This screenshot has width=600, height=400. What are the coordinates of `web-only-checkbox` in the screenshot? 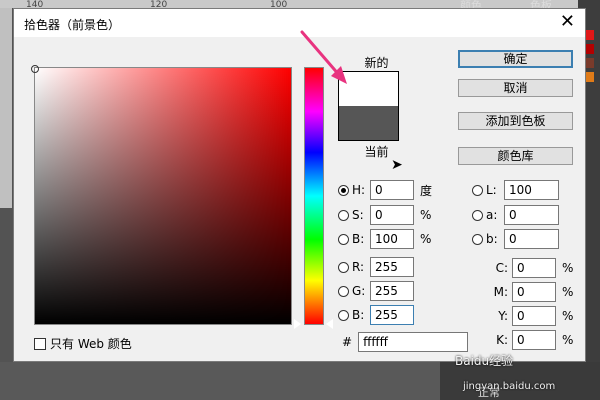 It's located at (40, 343).